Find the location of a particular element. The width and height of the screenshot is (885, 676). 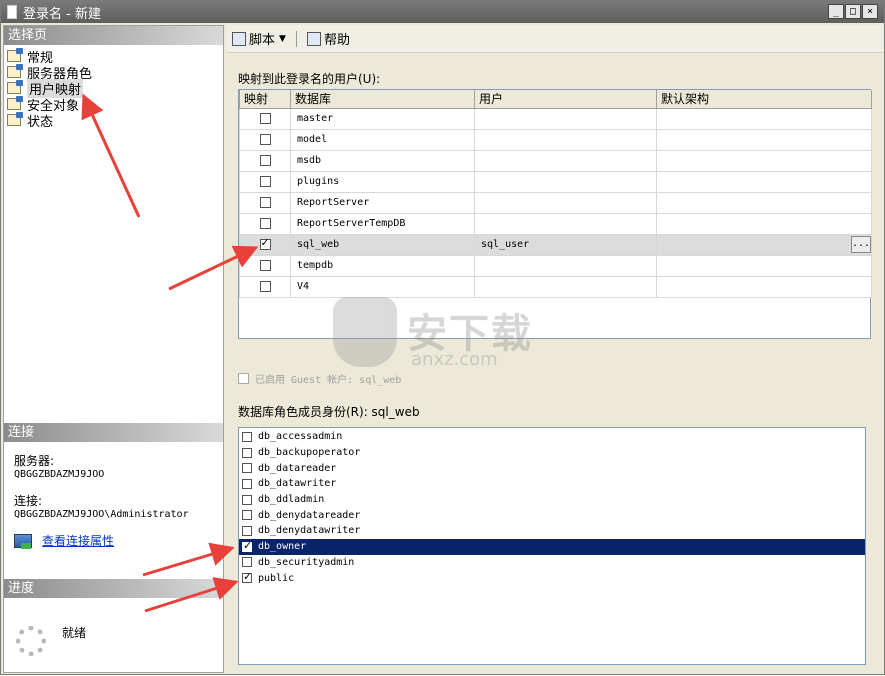

role-item: db_datareader is located at coordinates (552, 468).